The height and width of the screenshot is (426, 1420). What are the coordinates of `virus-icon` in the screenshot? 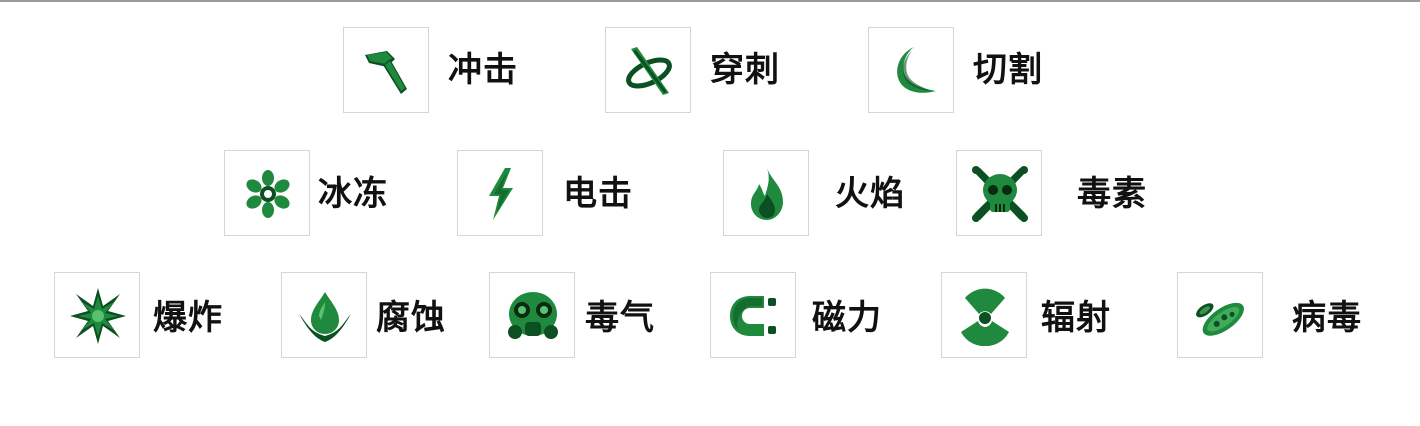 It's located at (1220, 319).